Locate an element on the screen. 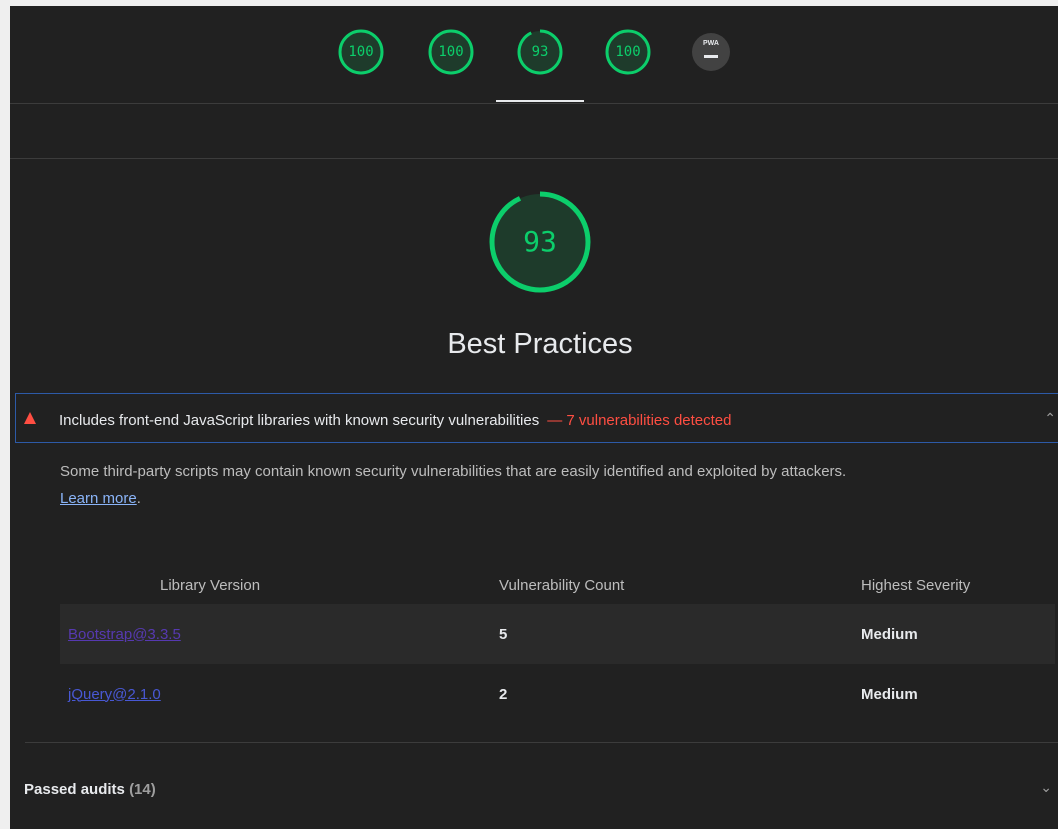 The image size is (1058, 829). learn-more-link: Learn more is located at coordinates (98, 498).